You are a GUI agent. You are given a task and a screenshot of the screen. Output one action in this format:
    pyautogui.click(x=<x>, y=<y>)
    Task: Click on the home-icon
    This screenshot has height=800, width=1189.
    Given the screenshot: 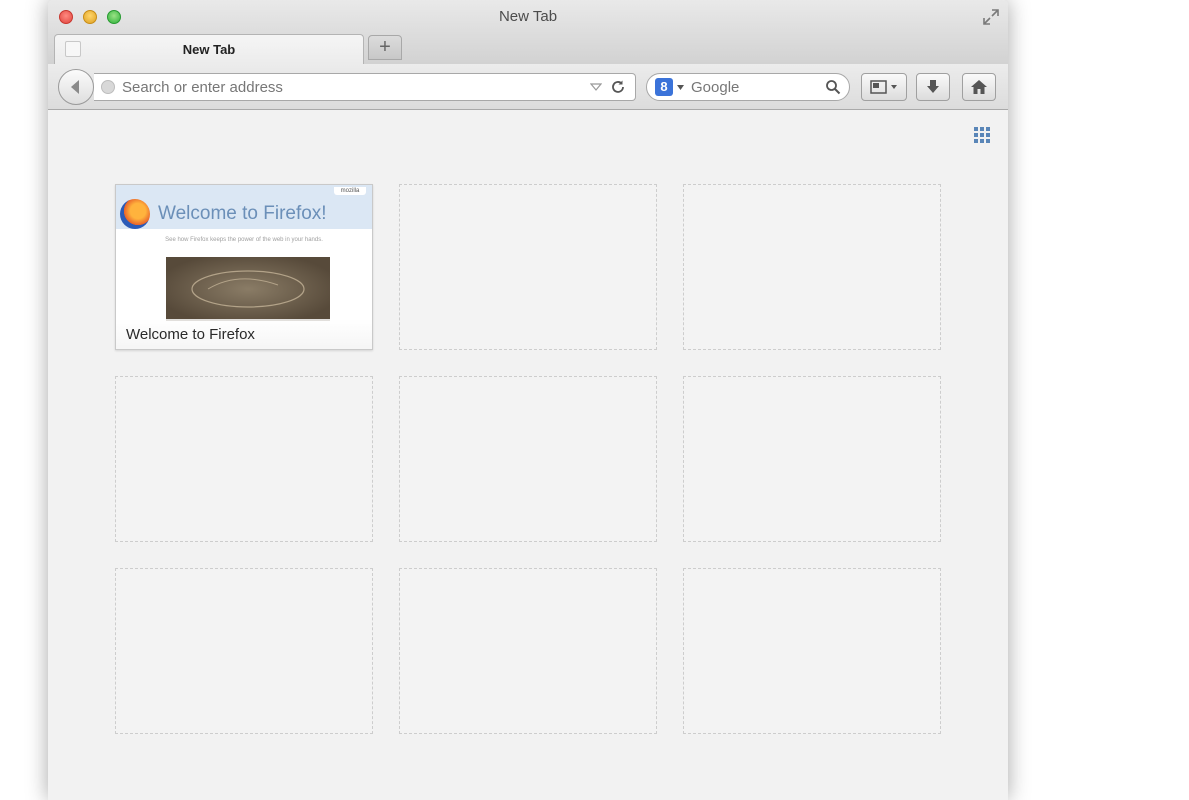 What is the action you would take?
    pyautogui.click(x=979, y=87)
    